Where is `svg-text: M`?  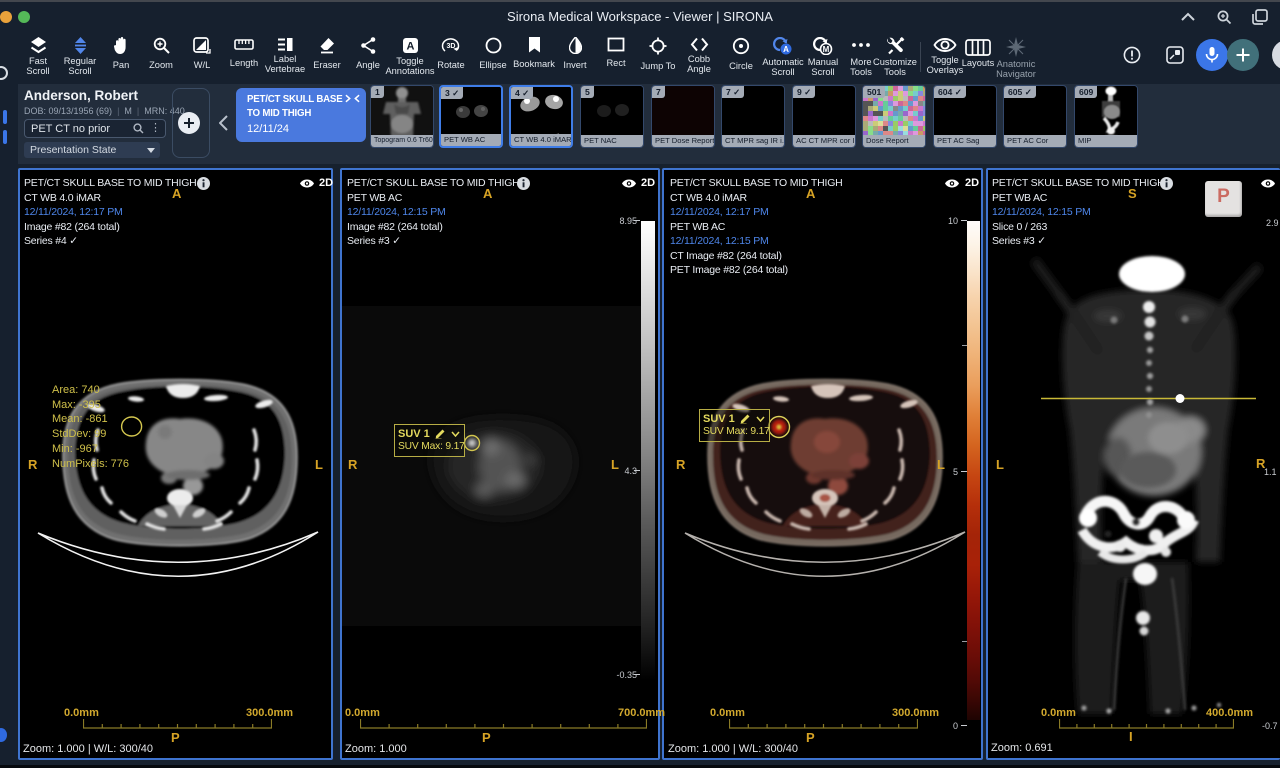
svg-text: M is located at coordinates (826, 49).